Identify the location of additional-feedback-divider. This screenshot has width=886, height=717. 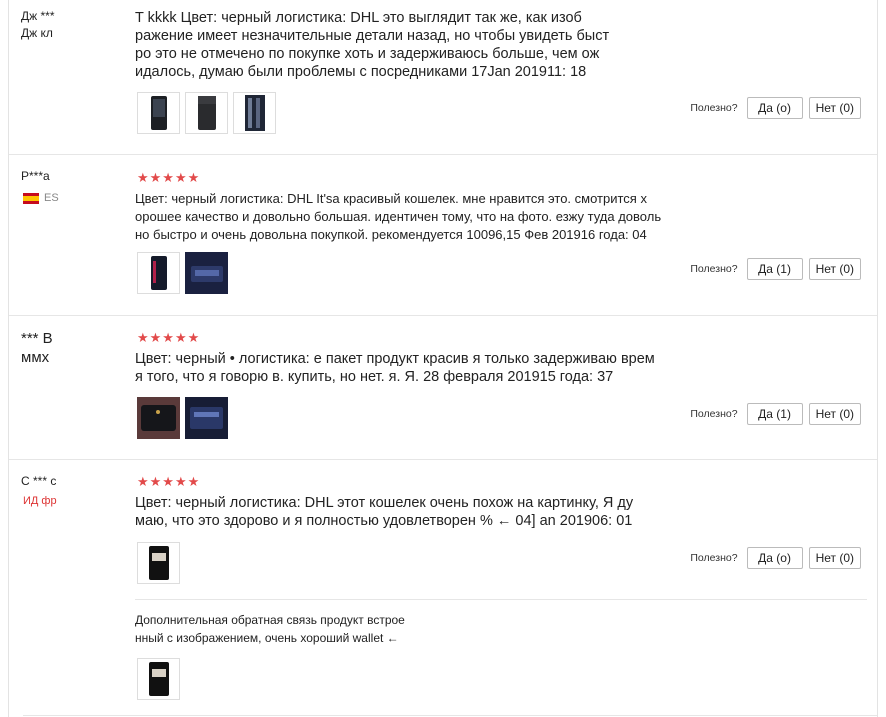
(501, 599).